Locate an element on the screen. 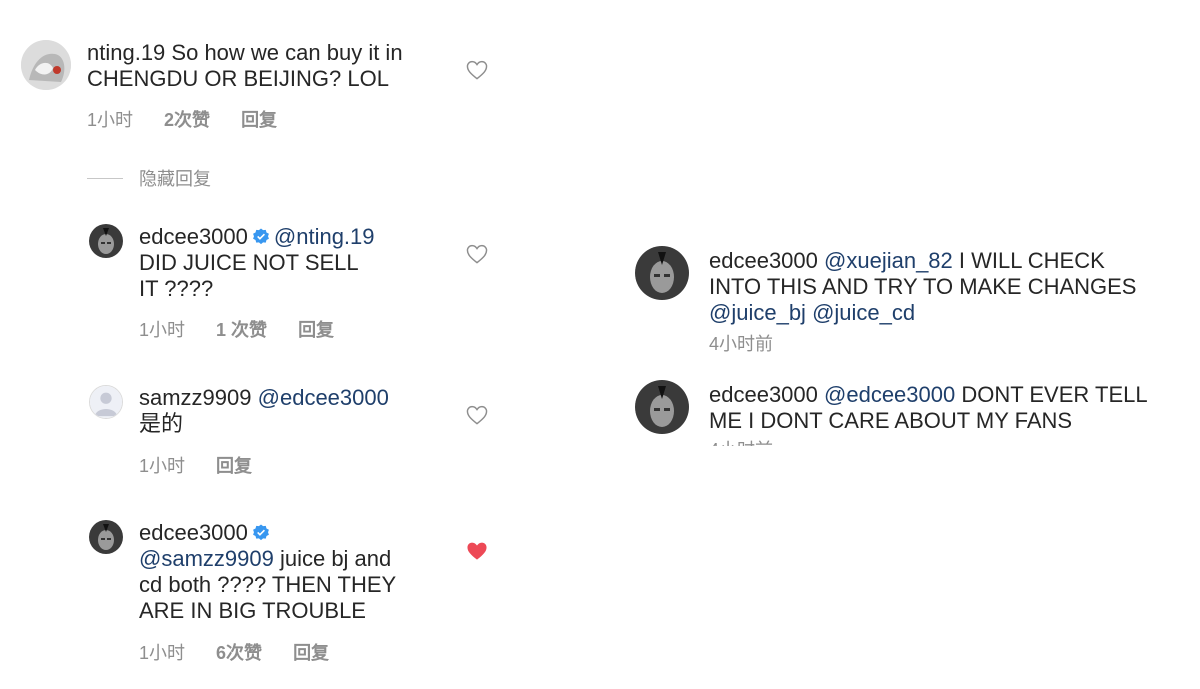 This screenshot has width=1200, height=689. comment-text-line: INTO THIS AND TRY TO MAKE CHANGES is located at coordinates (923, 286).